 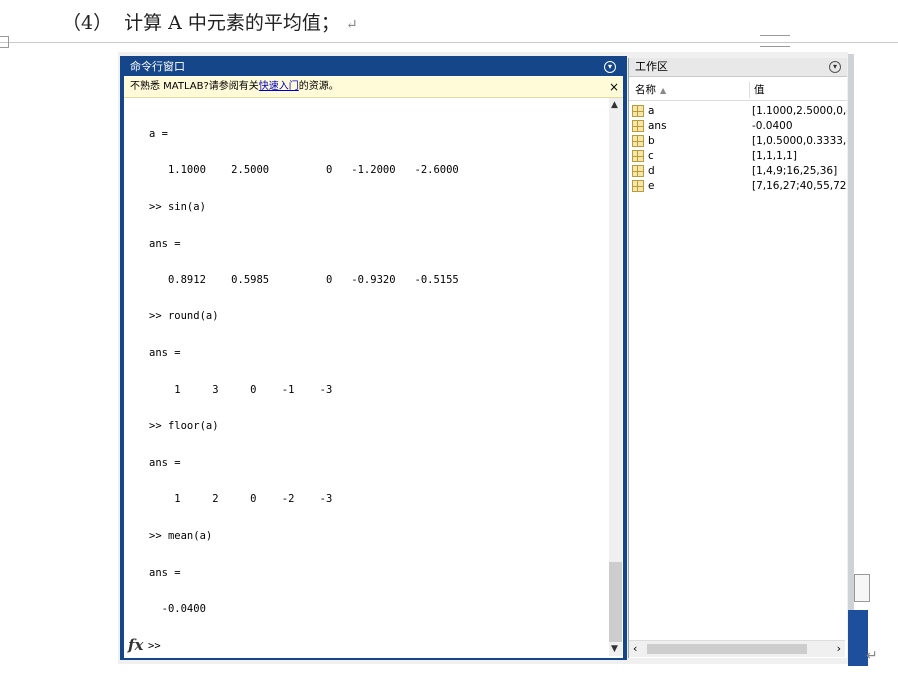 I want to click on variable-name: b, so click(x=651, y=141).